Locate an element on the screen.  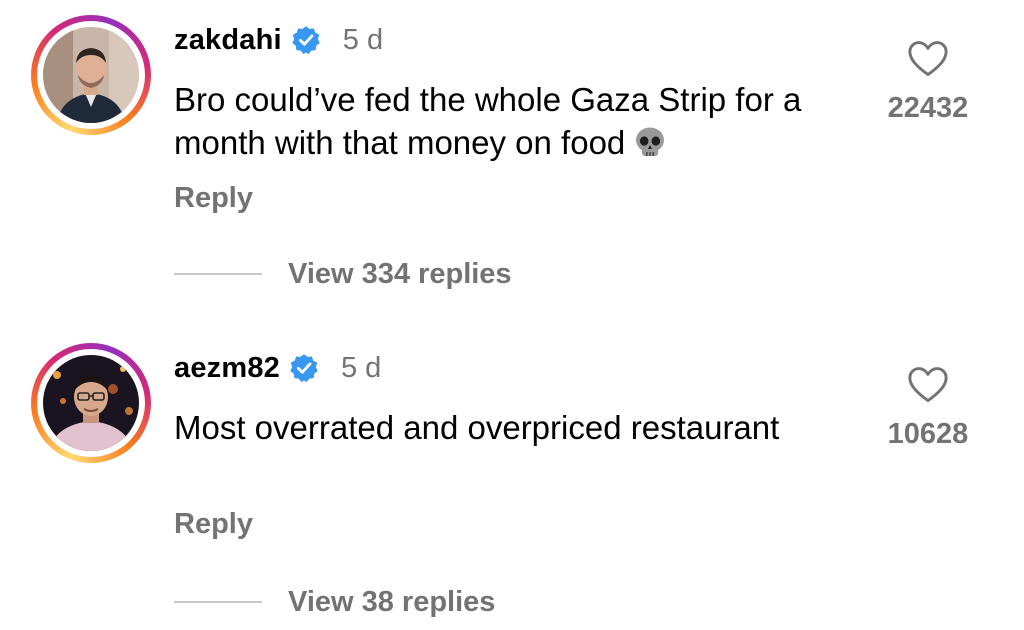
like-count: 22432 is located at coordinates (928, 108).